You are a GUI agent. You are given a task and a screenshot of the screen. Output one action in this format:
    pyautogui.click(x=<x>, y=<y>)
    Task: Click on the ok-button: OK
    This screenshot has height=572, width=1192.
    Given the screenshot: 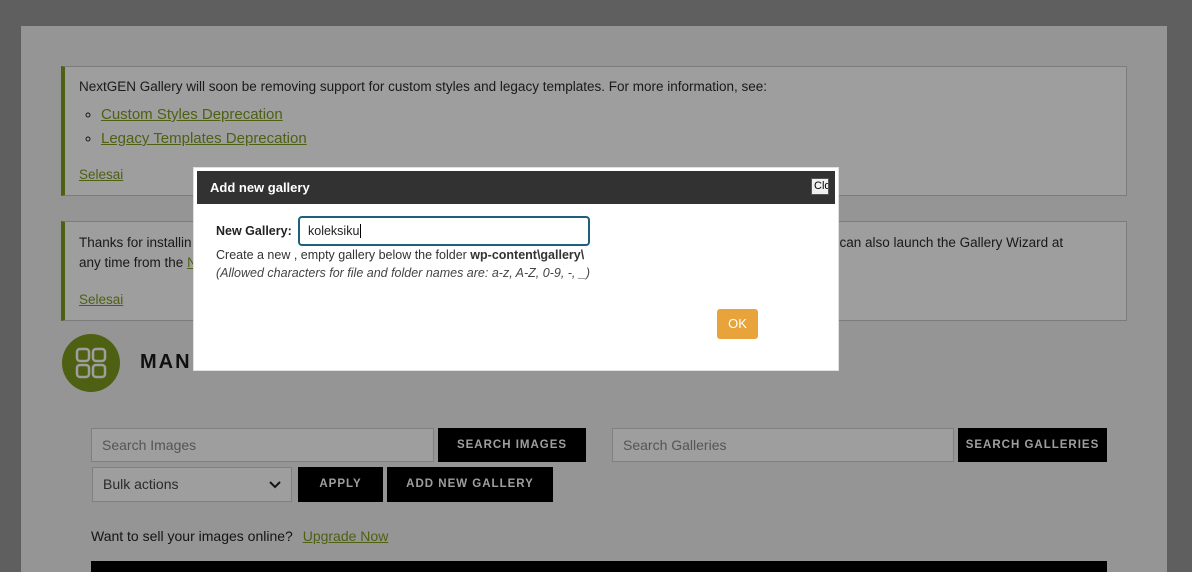 What is the action you would take?
    pyautogui.click(x=737, y=324)
    